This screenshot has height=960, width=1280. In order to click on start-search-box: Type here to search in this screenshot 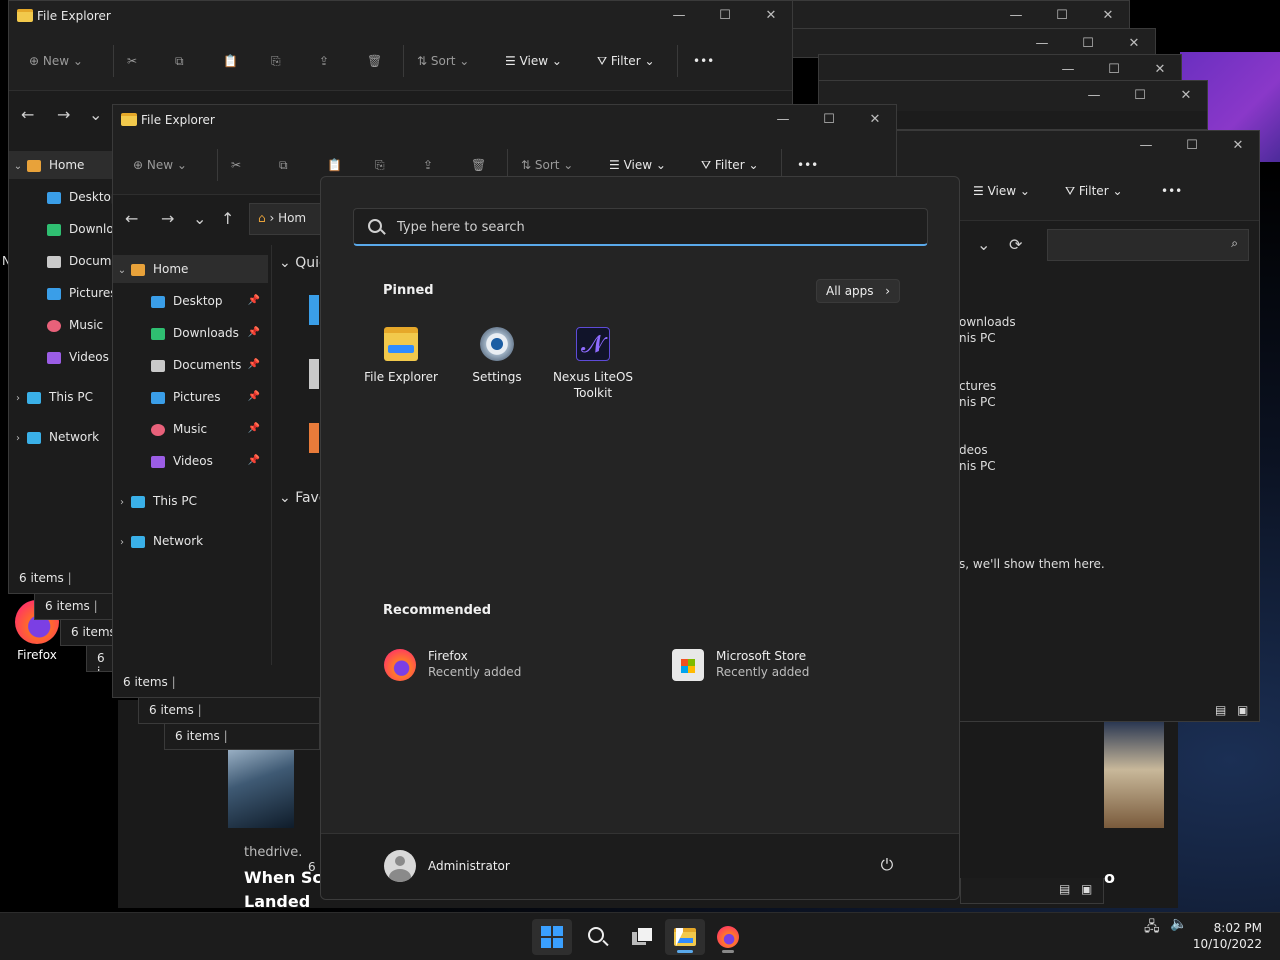, I will do `click(640, 227)`.